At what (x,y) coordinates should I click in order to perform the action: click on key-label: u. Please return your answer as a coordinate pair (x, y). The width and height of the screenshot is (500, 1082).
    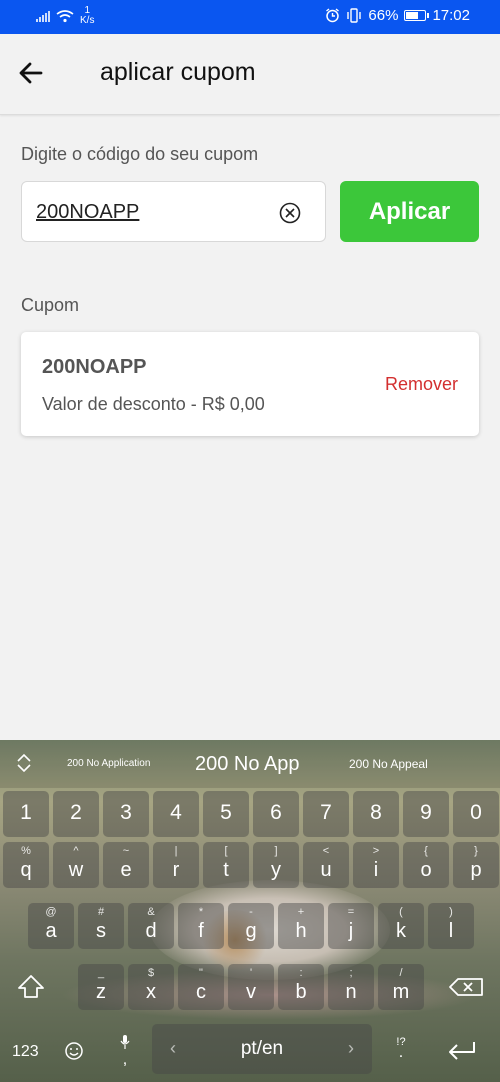
    Looking at the image, I should click on (326, 870).